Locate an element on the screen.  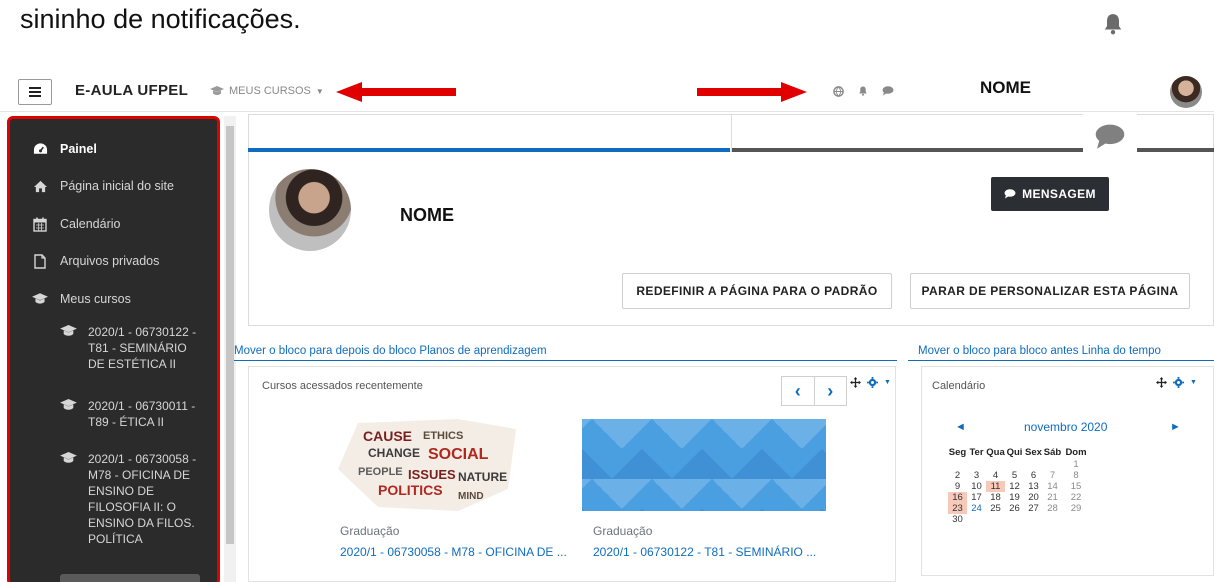
calendar-day: 30 is located at coordinates (957, 519).